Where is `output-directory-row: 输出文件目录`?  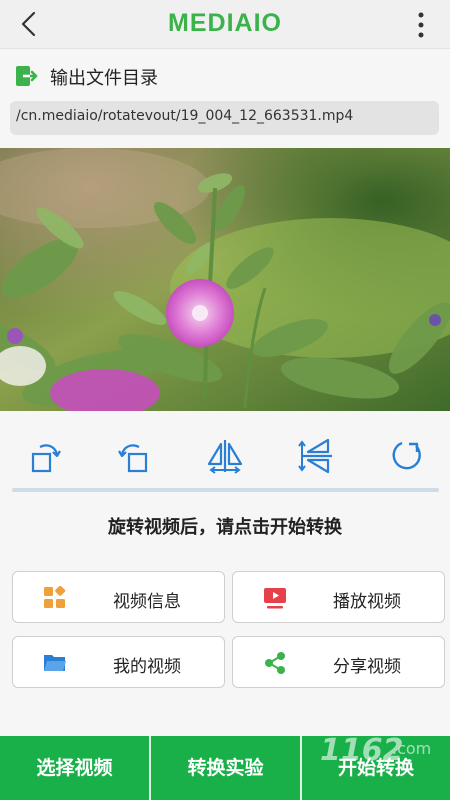 output-directory-row: 输出文件目录 is located at coordinates (214, 76).